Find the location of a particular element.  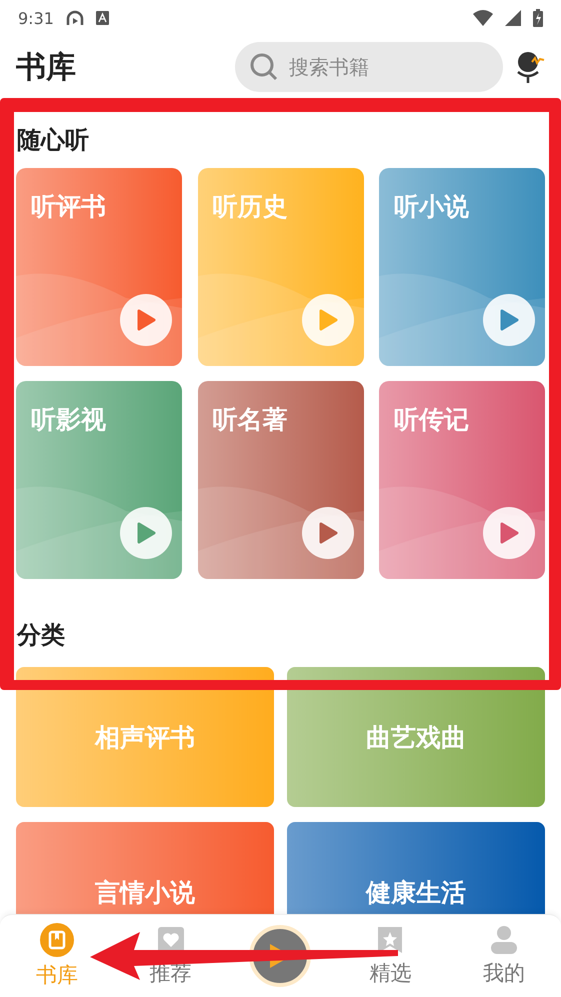

wifi-icon is located at coordinates (483, 18).